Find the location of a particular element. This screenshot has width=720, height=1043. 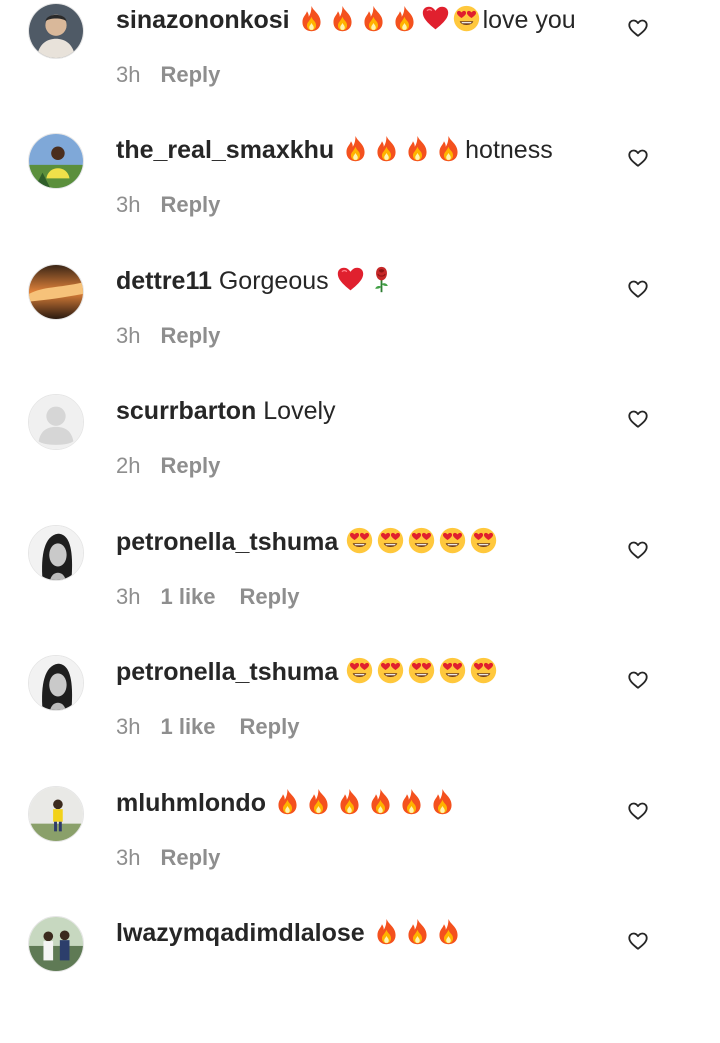

comment-item: sinazononkosi love you 3h Reply is located at coordinates (360, 65).